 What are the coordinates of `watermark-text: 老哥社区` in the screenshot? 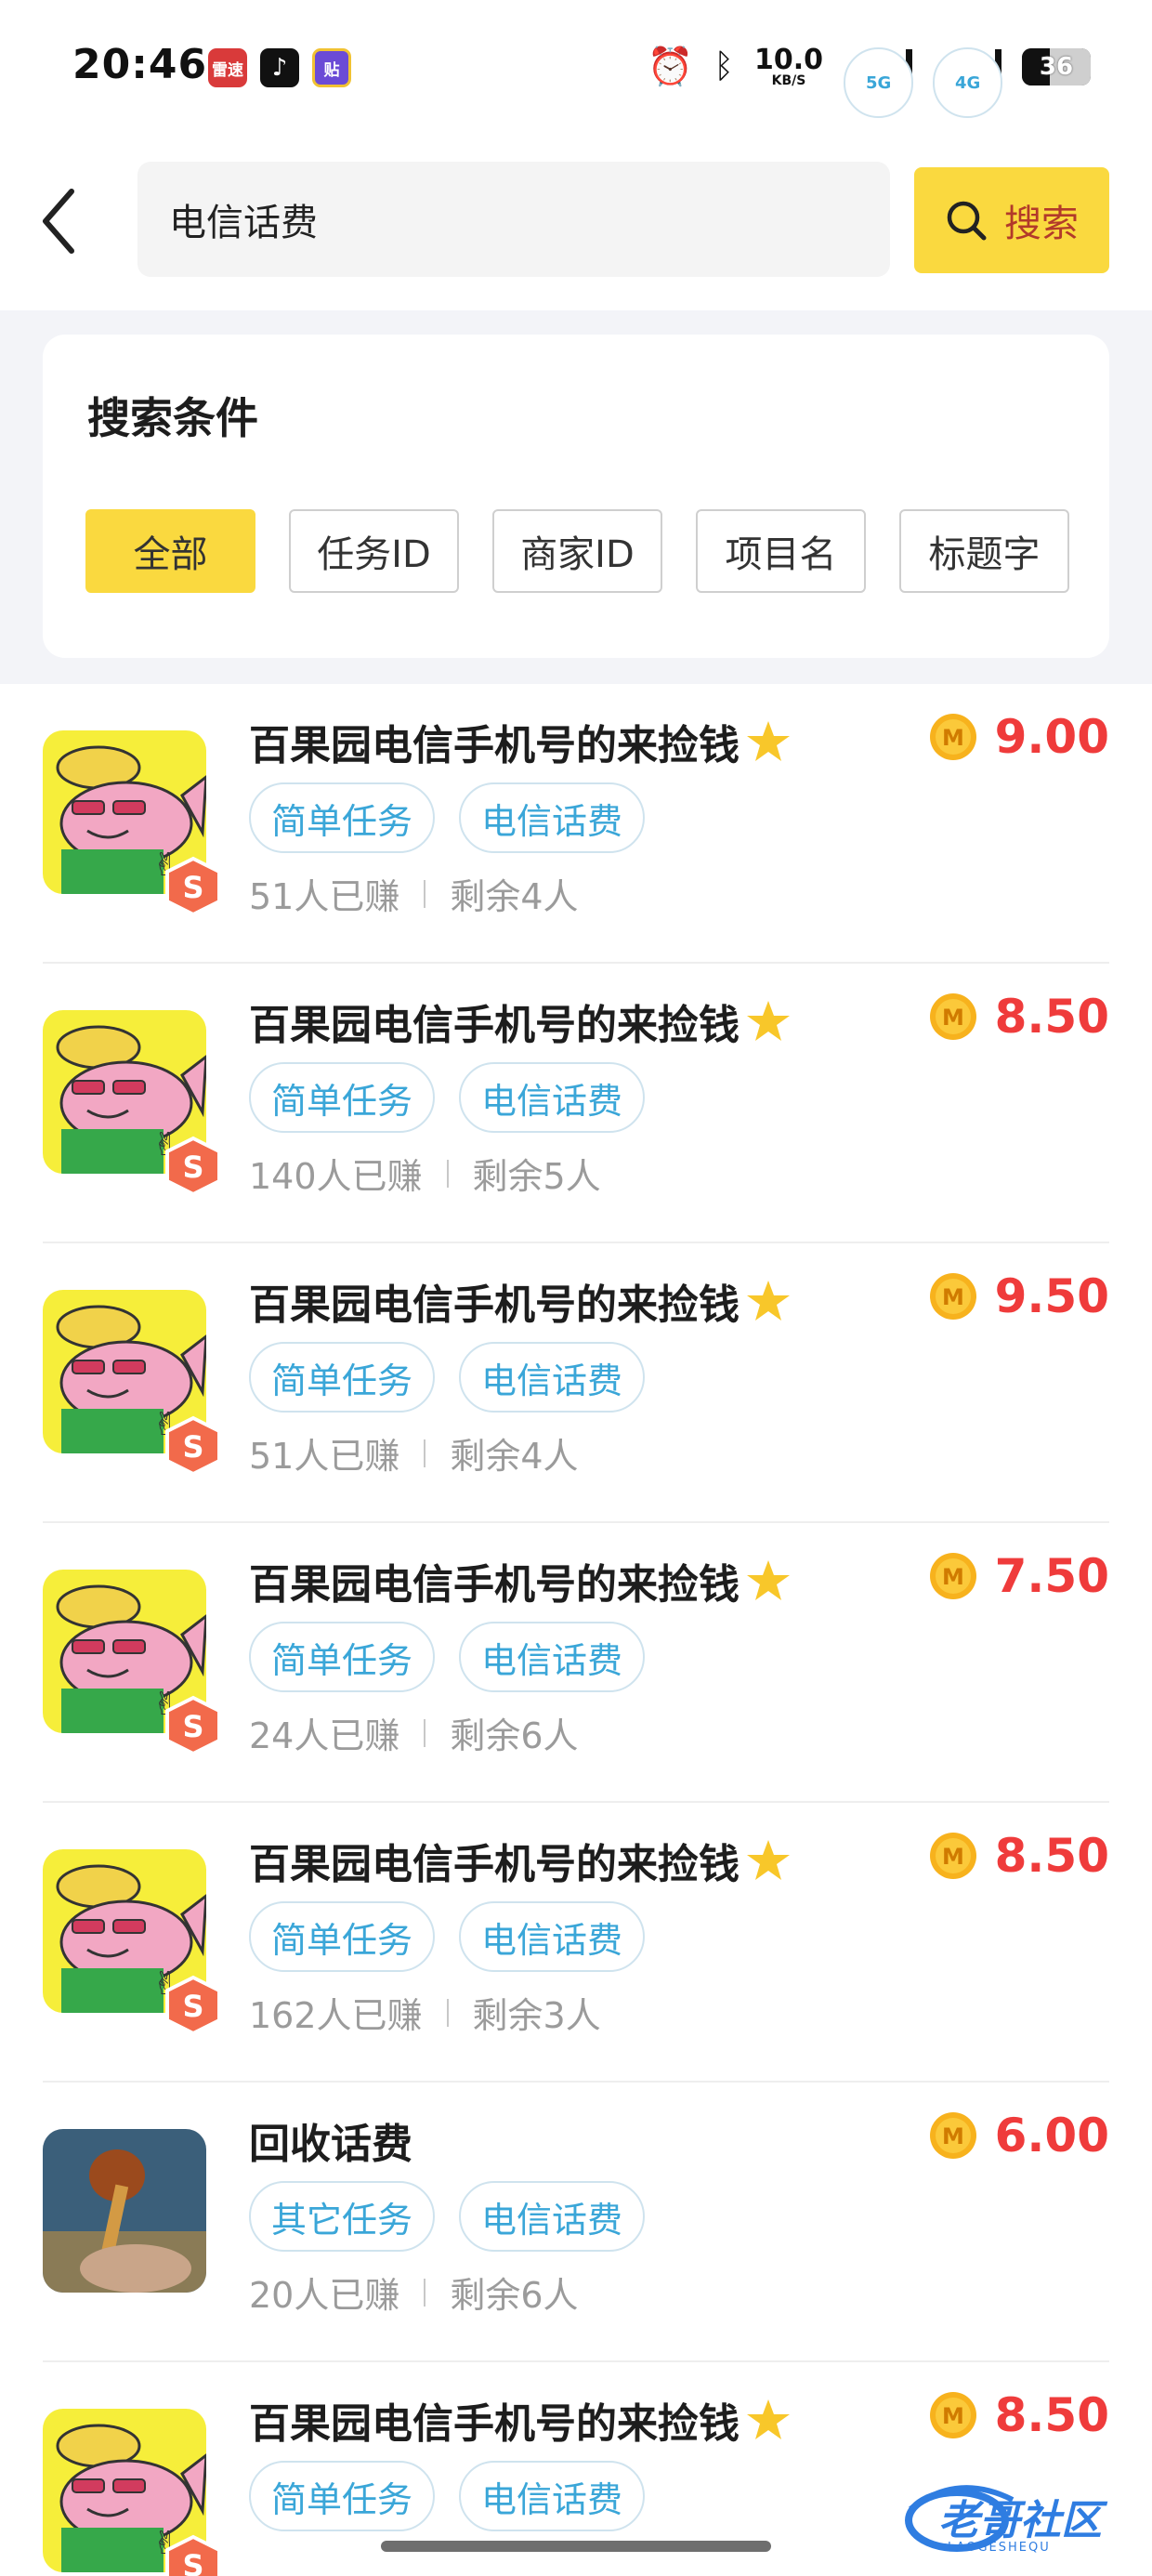 It's located at (1020, 2520).